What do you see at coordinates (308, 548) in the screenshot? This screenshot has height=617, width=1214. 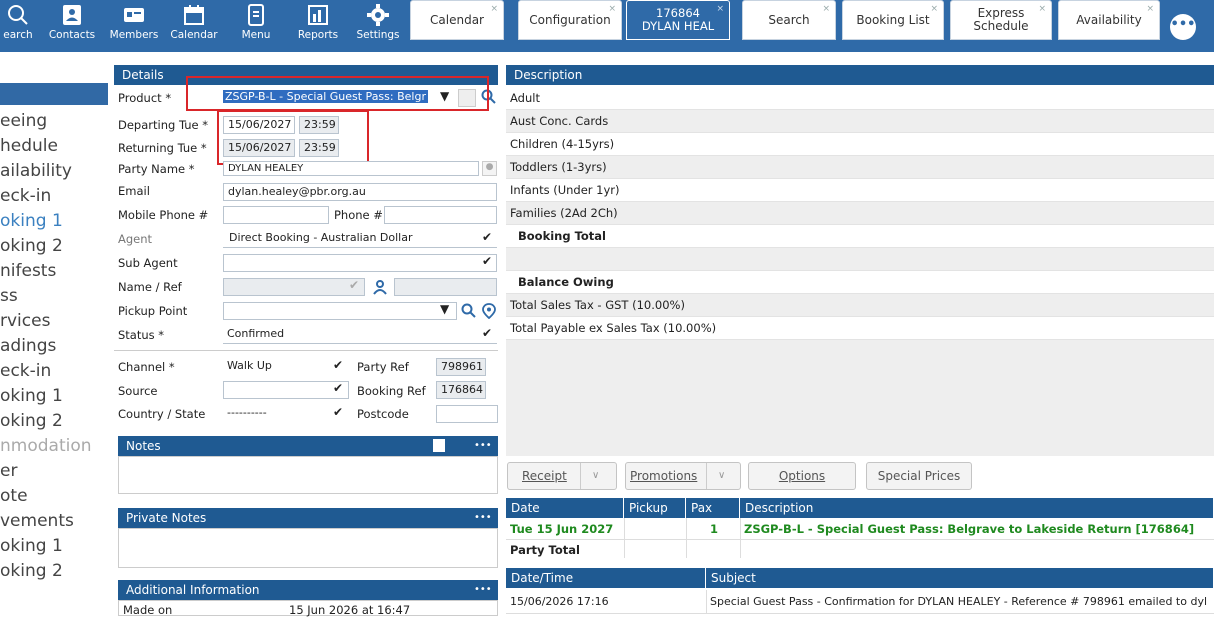 I see `private-notes-area` at bounding box center [308, 548].